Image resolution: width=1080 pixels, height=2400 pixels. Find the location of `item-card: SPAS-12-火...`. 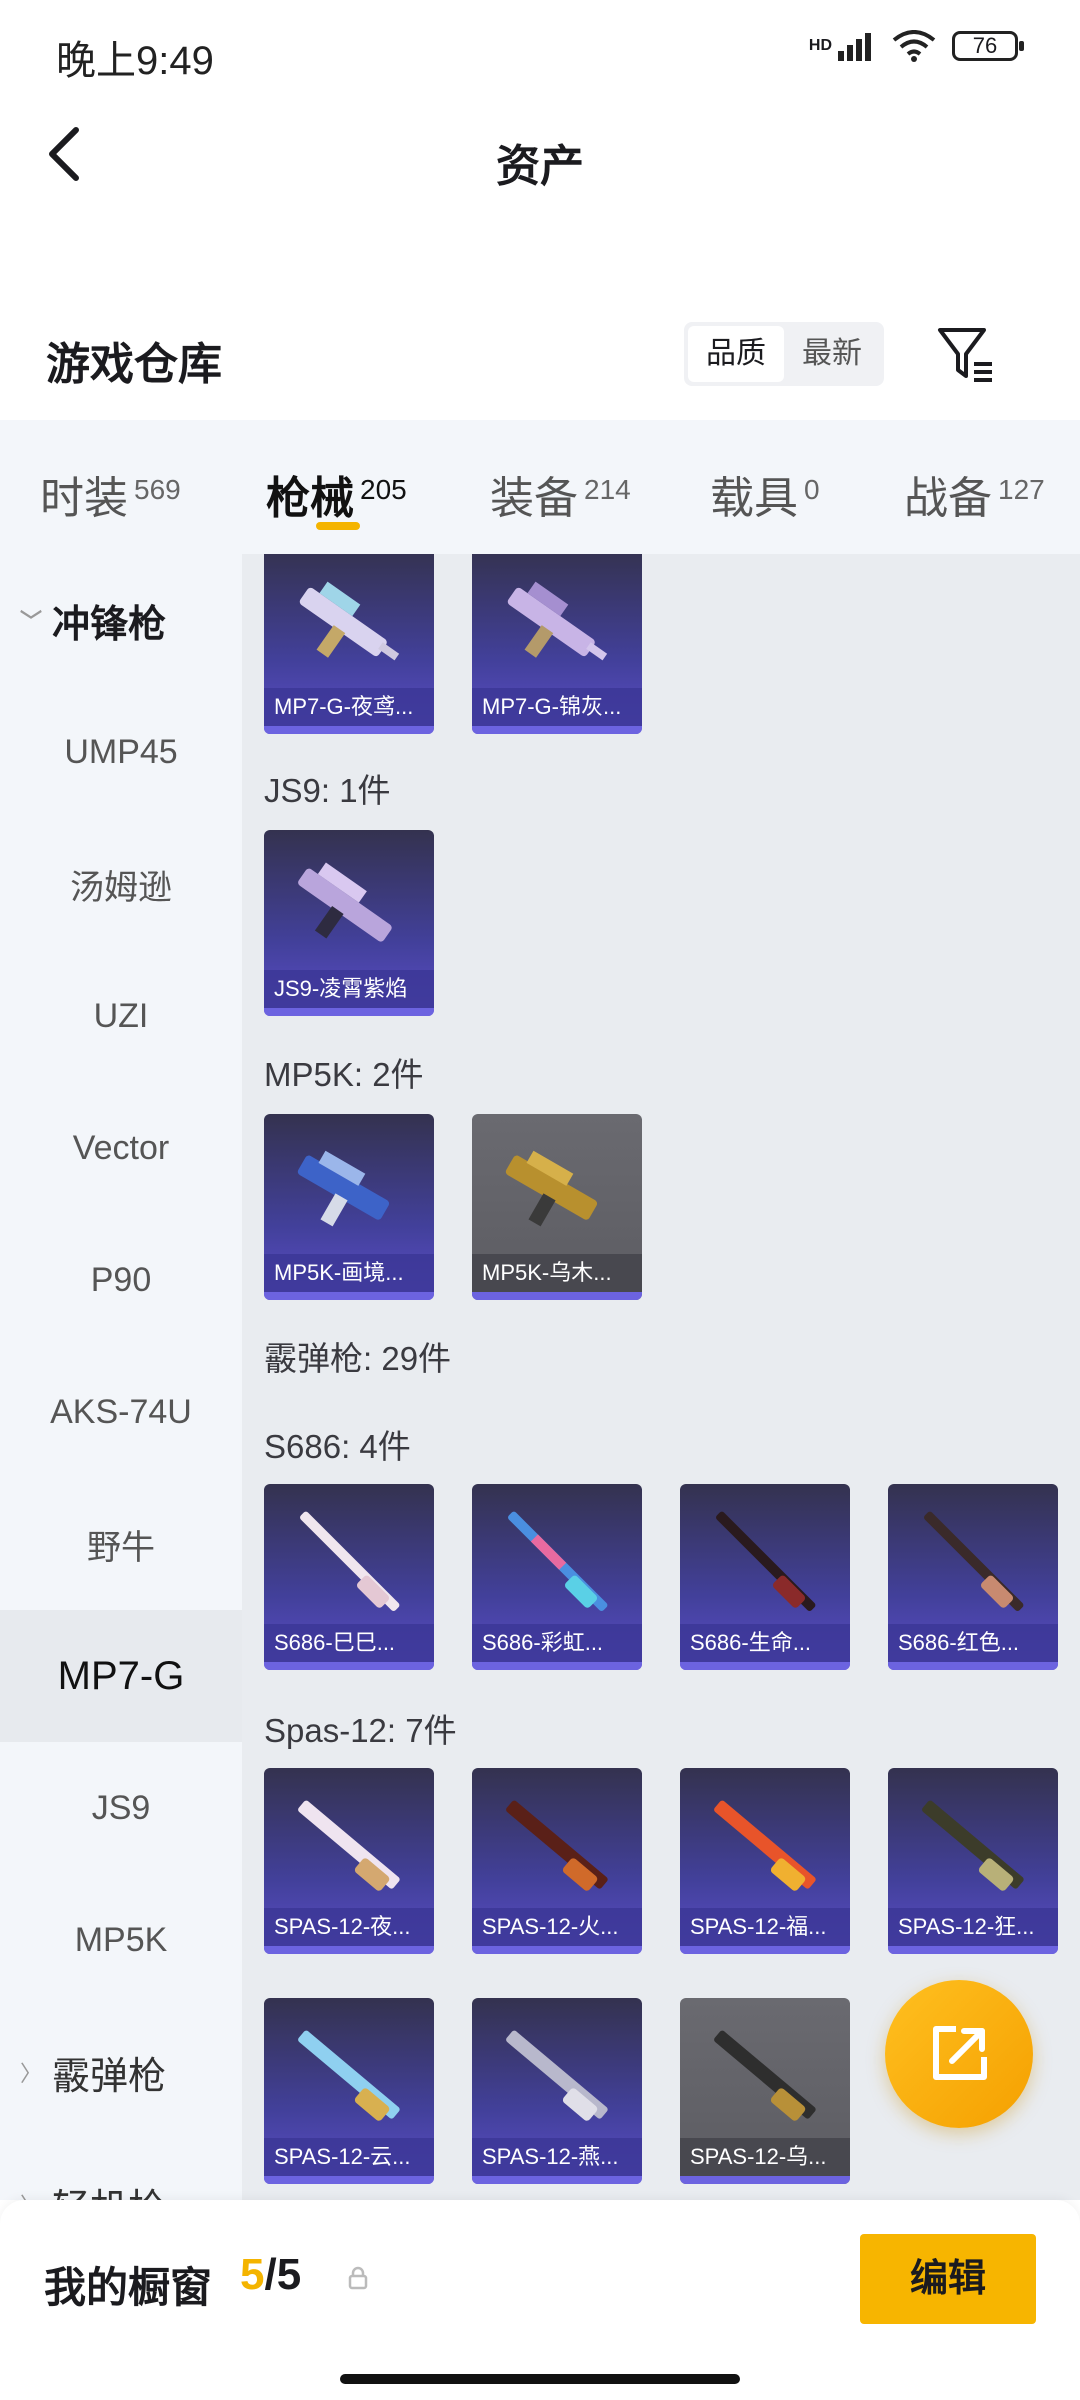

item-card: SPAS-12-火... is located at coordinates (557, 1861).